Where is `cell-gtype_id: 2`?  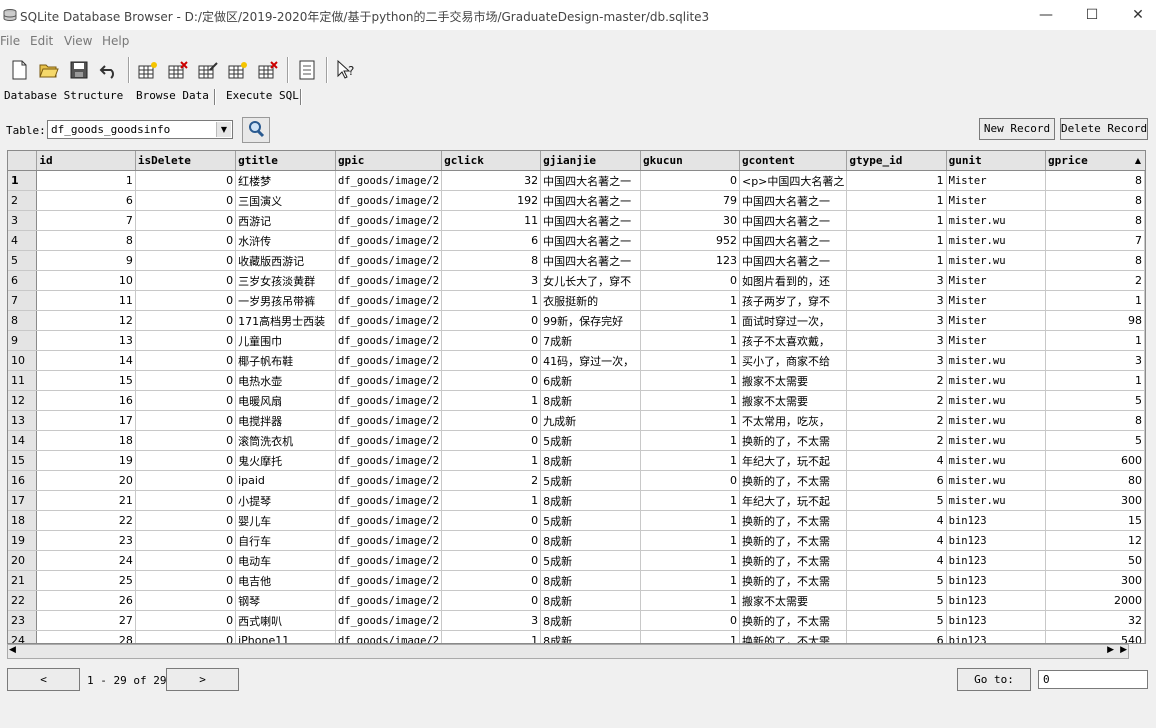 cell-gtype_id: 2 is located at coordinates (896, 440).